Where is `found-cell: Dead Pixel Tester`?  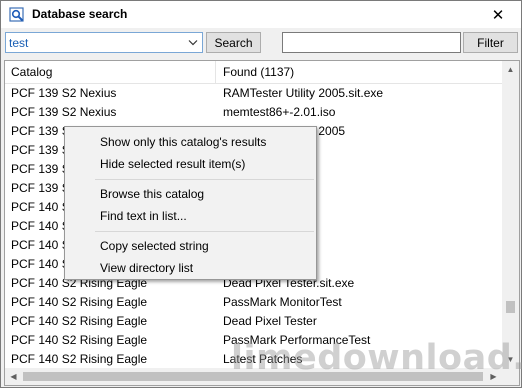
found-cell: Dead Pixel Tester is located at coordinates (270, 321).